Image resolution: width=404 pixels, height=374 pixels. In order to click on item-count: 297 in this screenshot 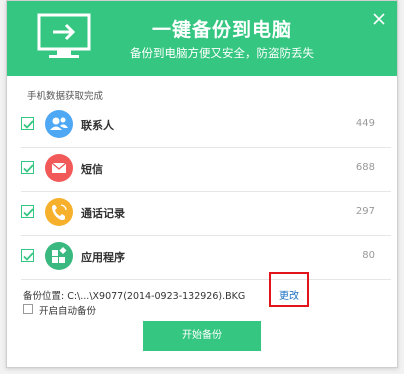, I will do `click(365, 211)`.